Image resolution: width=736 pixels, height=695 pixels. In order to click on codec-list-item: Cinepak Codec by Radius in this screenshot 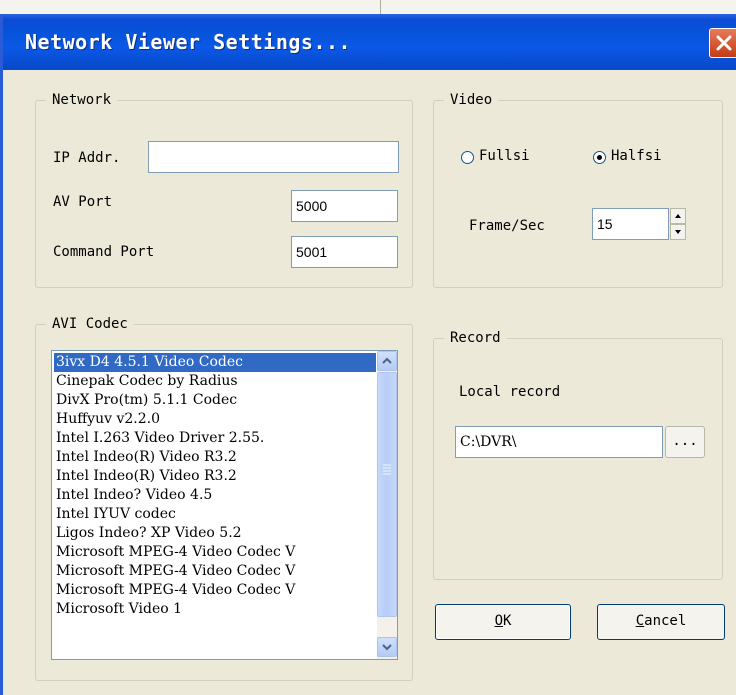, I will do `click(215, 381)`.